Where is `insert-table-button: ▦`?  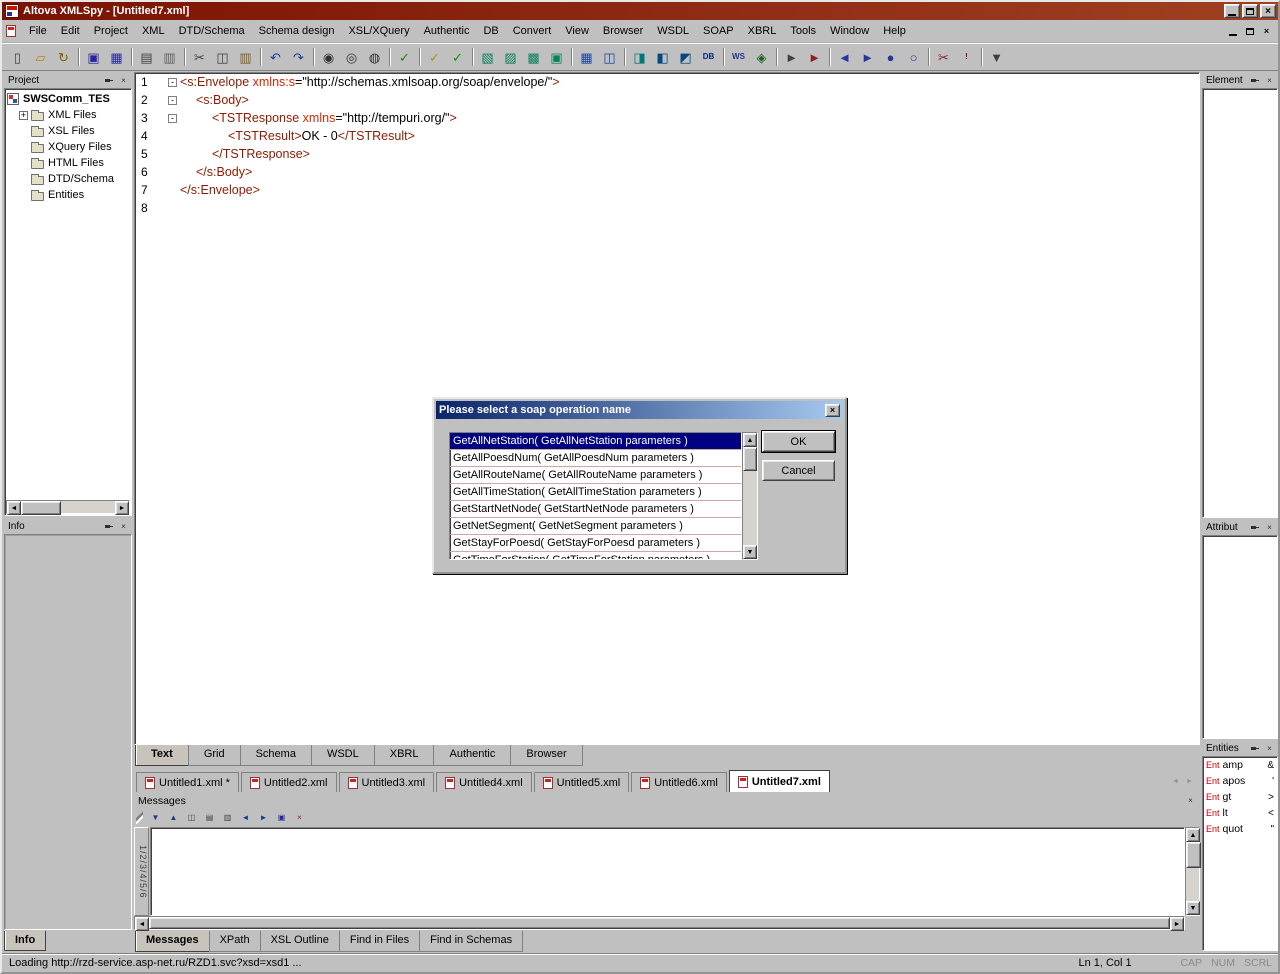
insert-table-button: ▦ is located at coordinates (586, 57).